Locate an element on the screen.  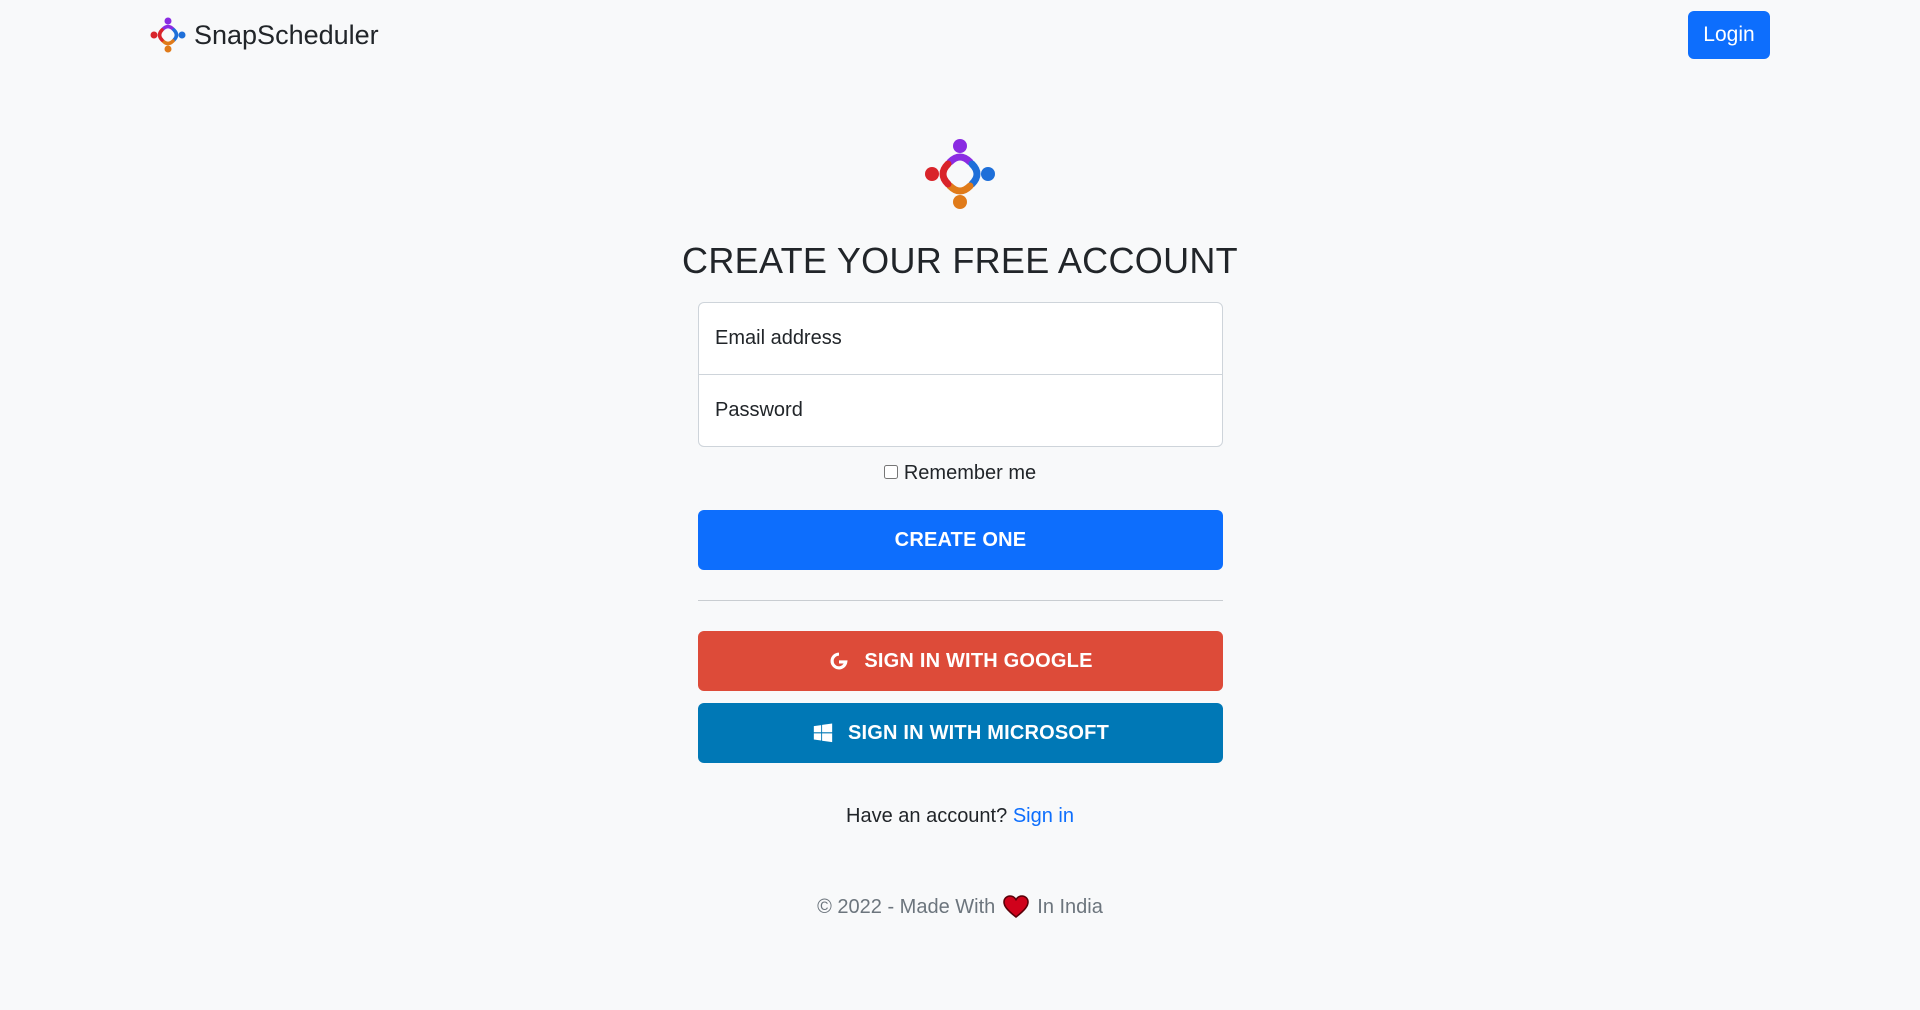
remember-me-label: Remember me is located at coordinates (970, 473).